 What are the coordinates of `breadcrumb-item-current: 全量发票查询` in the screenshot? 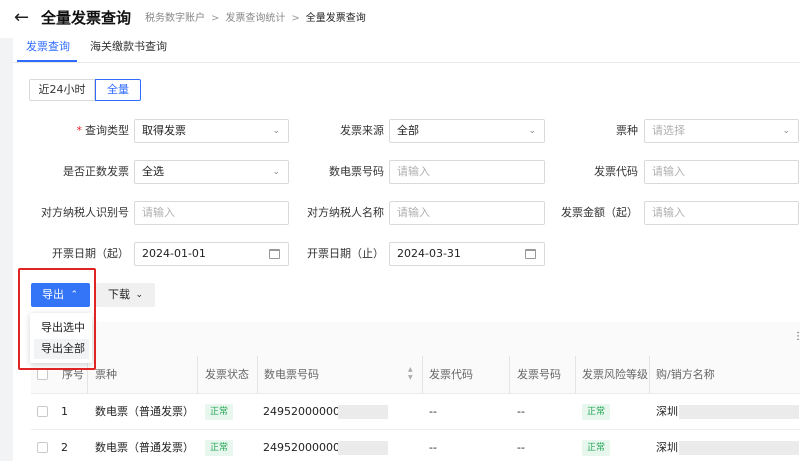 It's located at (335, 18).